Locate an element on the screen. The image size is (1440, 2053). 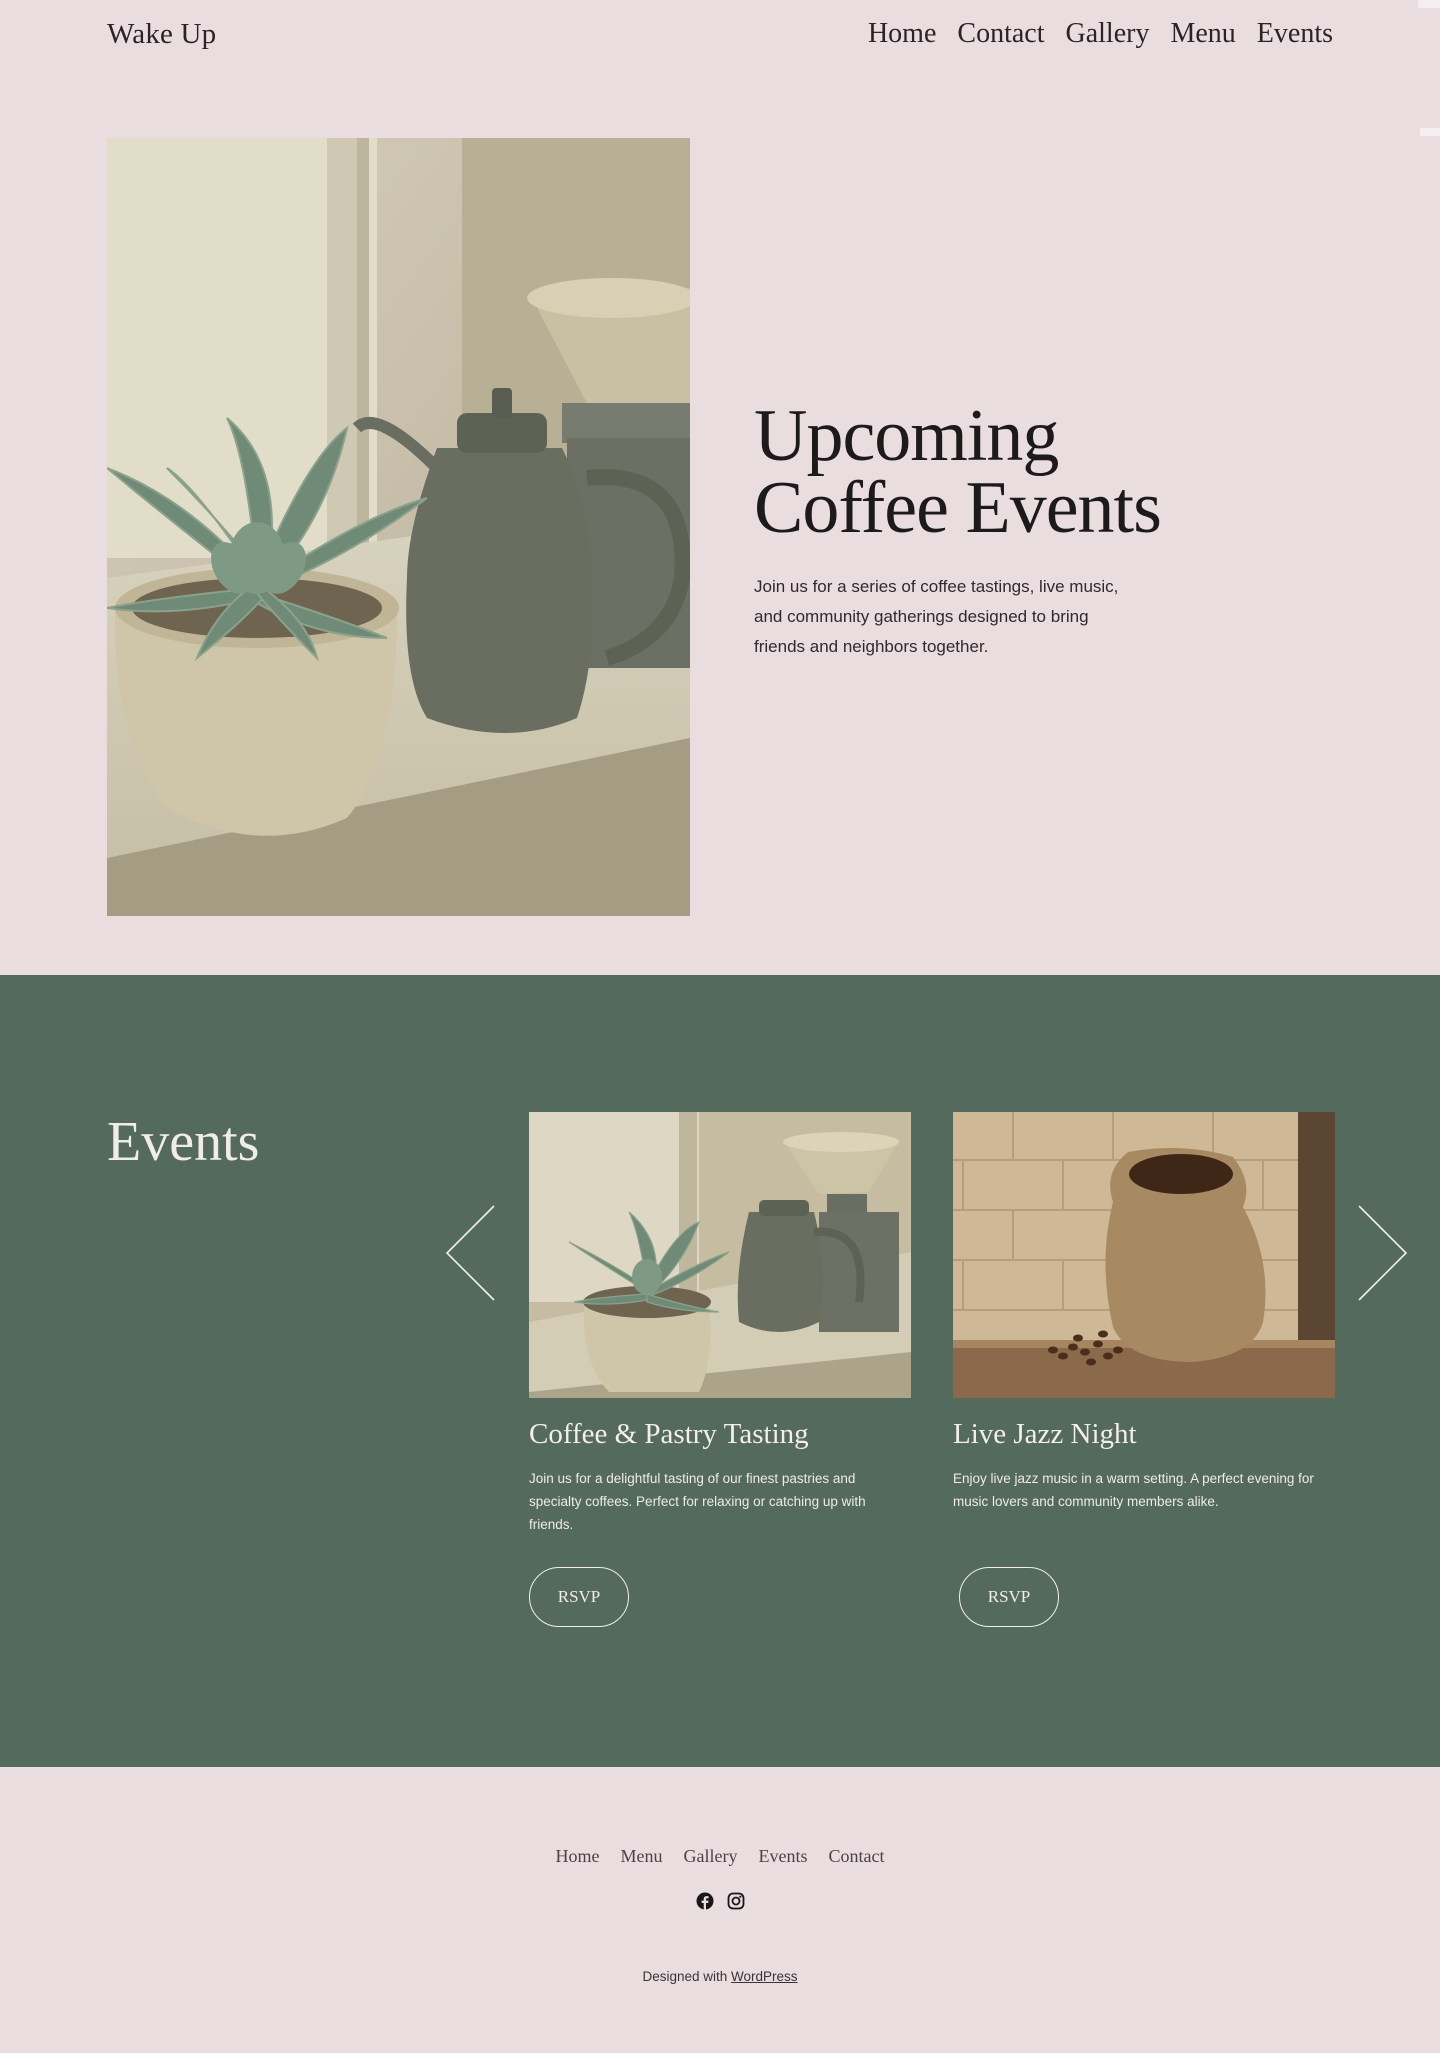
nav-contact: Contact is located at coordinates (1000, 34).